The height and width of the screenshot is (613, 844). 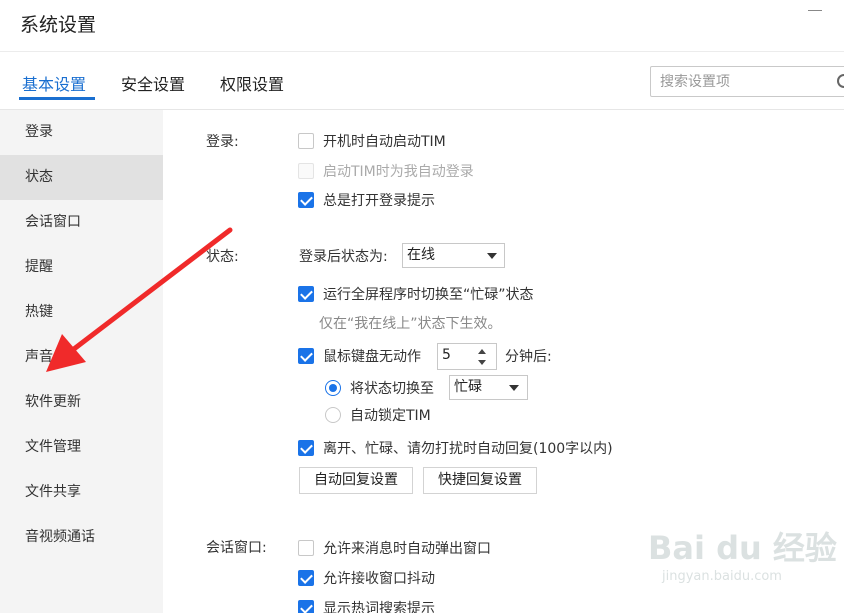 What do you see at coordinates (81, 447) in the screenshot?
I see `sidebar-item-file-management: 文件管理` at bounding box center [81, 447].